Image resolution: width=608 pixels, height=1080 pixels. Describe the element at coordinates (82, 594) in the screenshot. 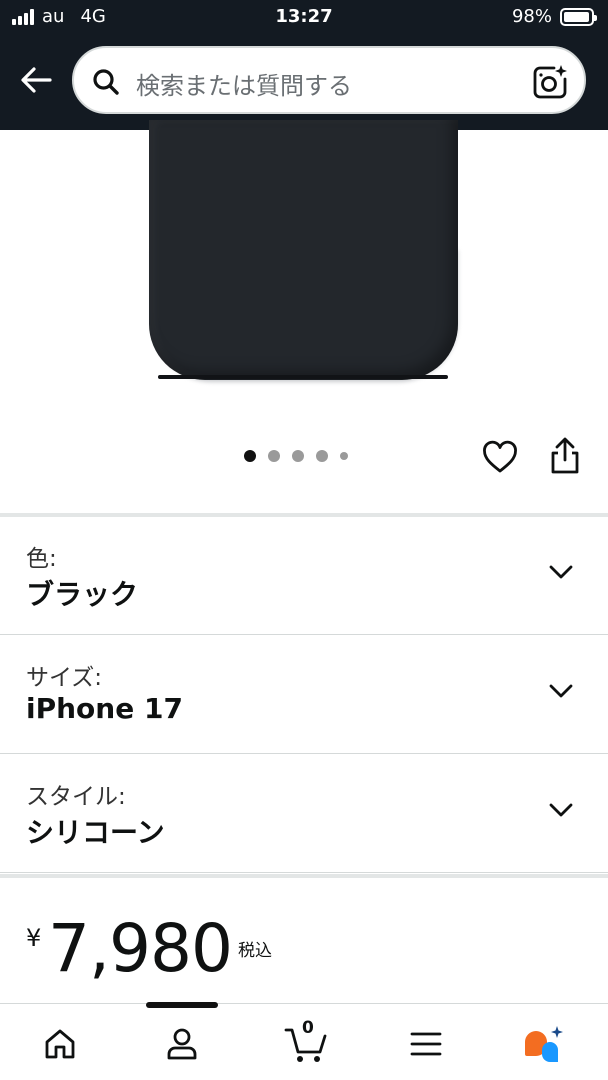

I see `variation-value: ブラック` at that location.